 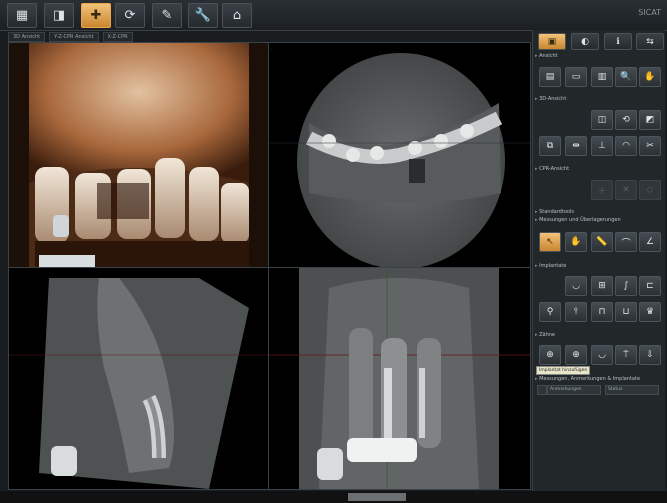 I want to click on implant-icon: ⚲, so click(x=550, y=312).